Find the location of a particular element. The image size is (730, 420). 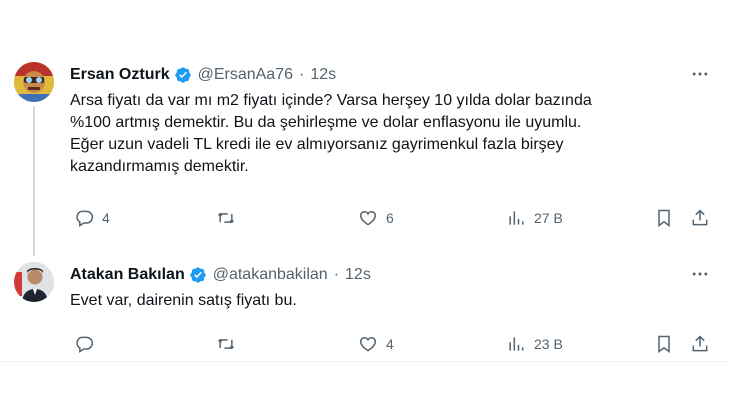

user-handle: @ErsanAa76 is located at coordinates (245, 75).